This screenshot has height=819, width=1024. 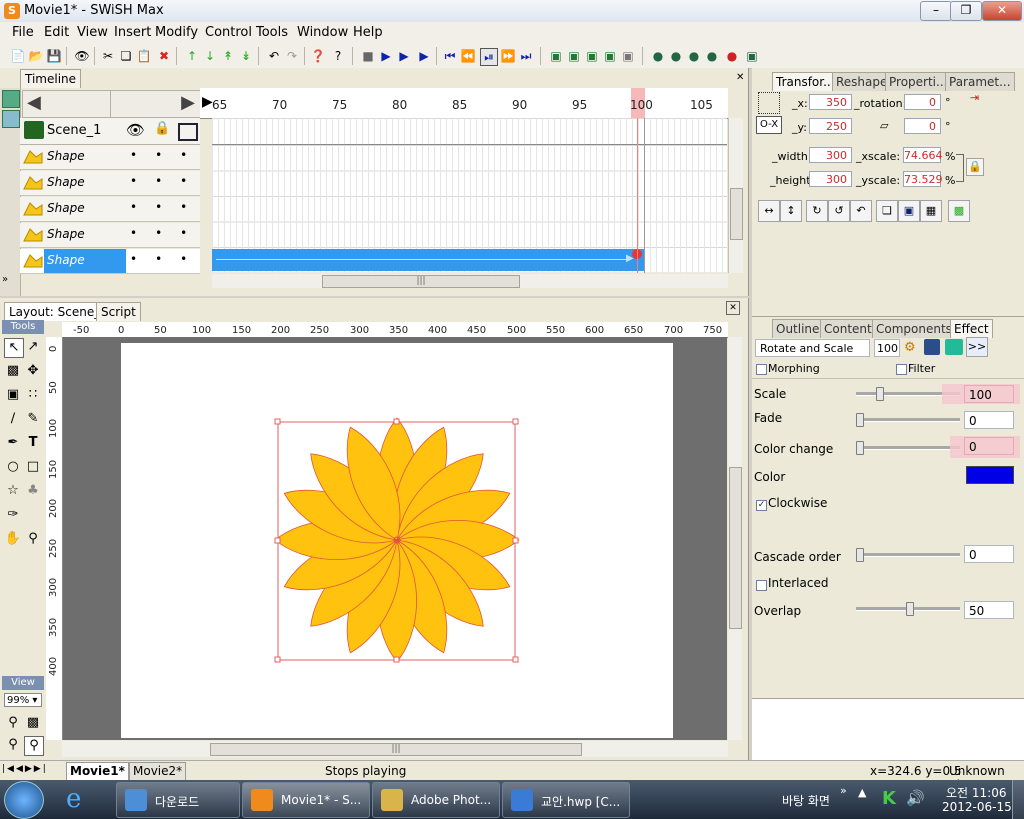 I want to click on hand-tool-icon: ✋, so click(x=13, y=539).